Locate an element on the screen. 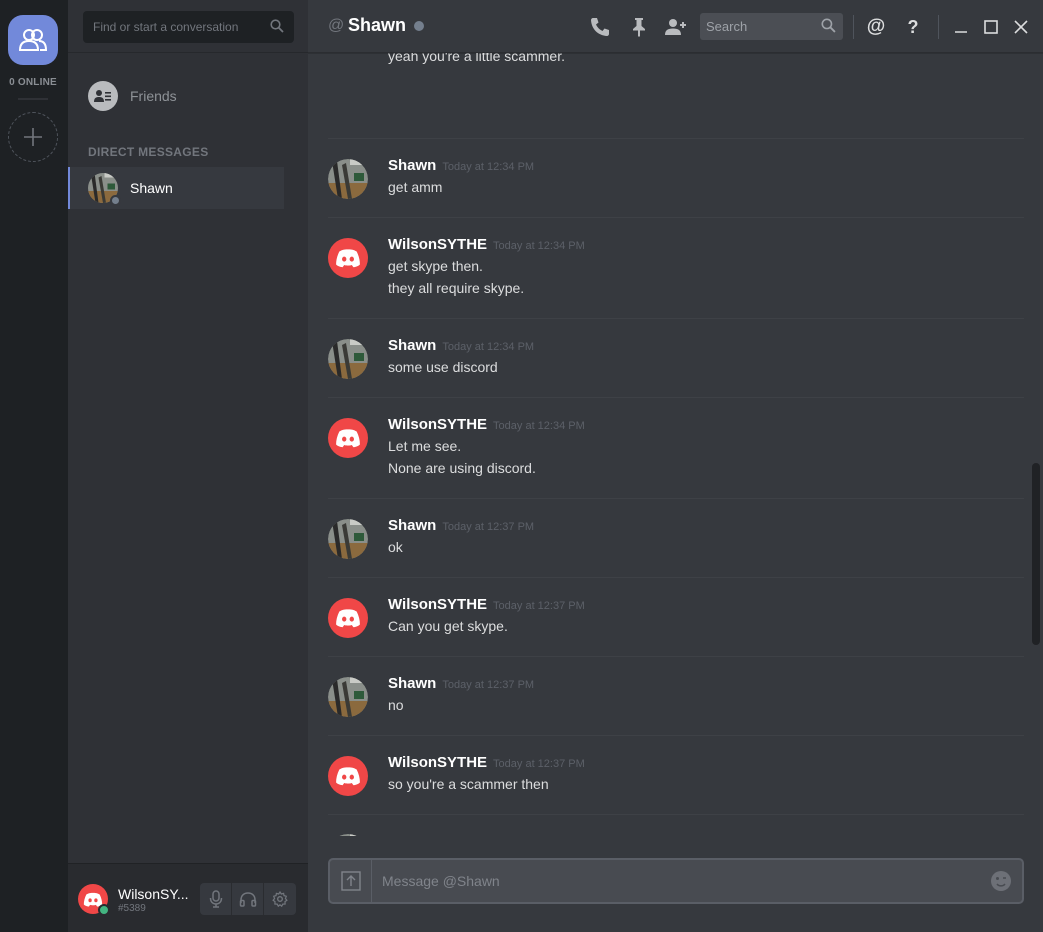 The height and width of the screenshot is (932, 1043). help-button: ? is located at coordinates (913, 27).